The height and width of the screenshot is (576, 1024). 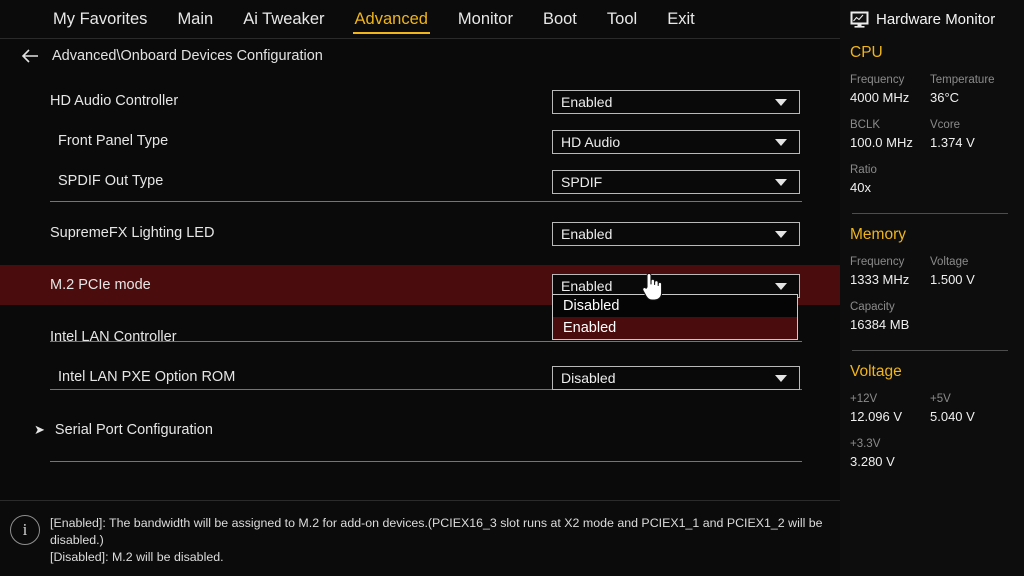 I want to click on hw-metric-key: Ratio, so click(x=863, y=170).